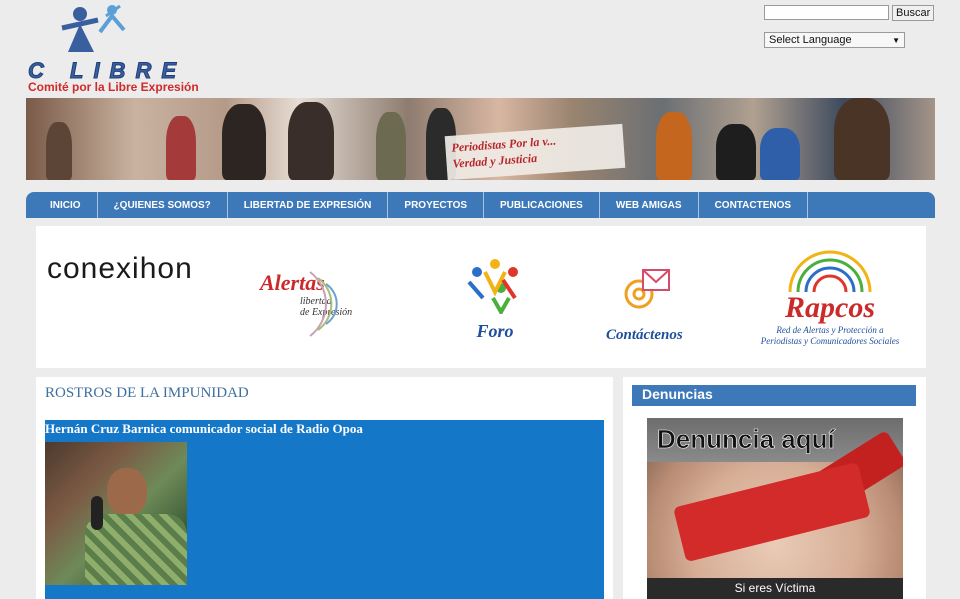 This screenshot has height=599, width=960. What do you see at coordinates (542, 205) in the screenshot?
I see `nav-item-publicaciones: PUBLICACIONES` at bounding box center [542, 205].